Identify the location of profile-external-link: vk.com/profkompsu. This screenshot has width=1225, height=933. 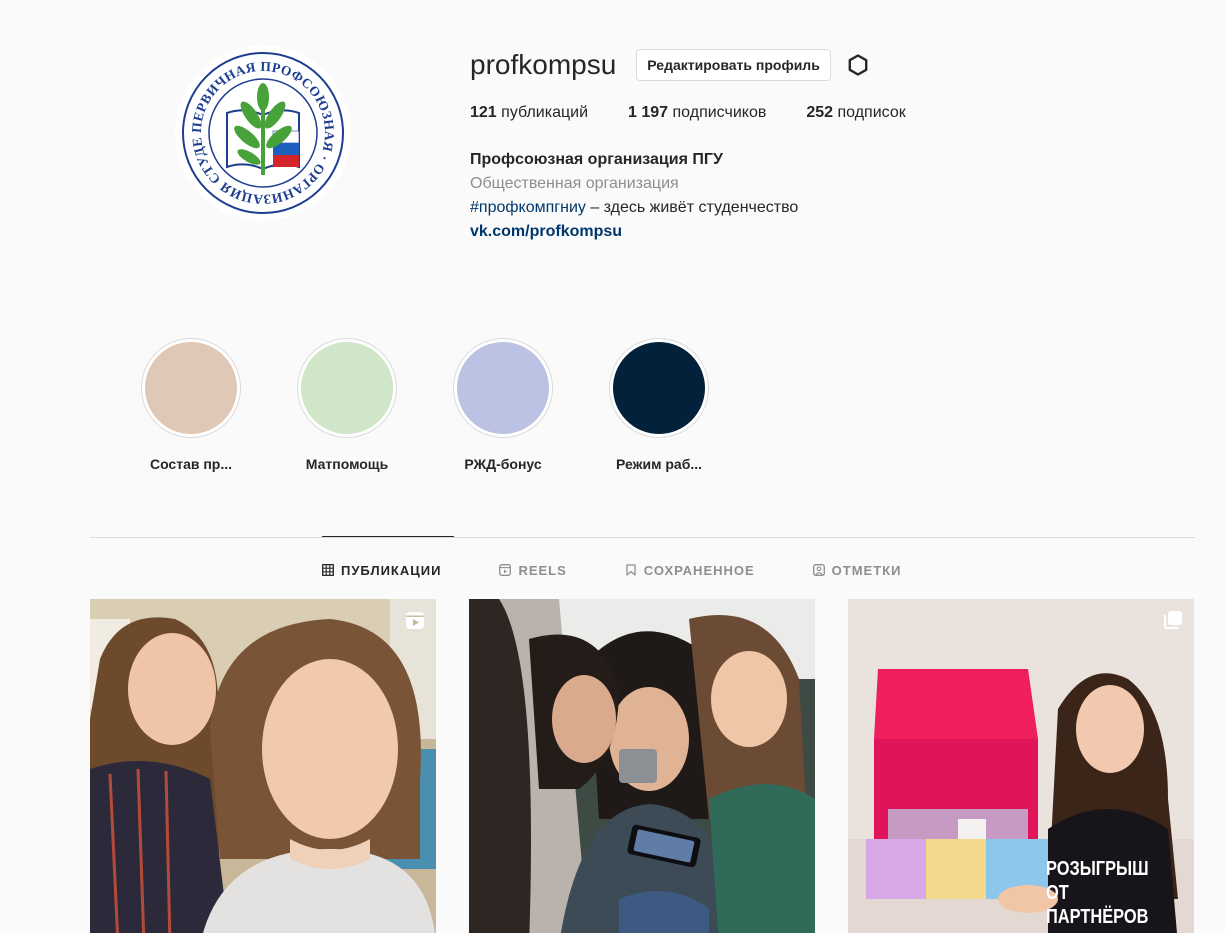
(546, 231).